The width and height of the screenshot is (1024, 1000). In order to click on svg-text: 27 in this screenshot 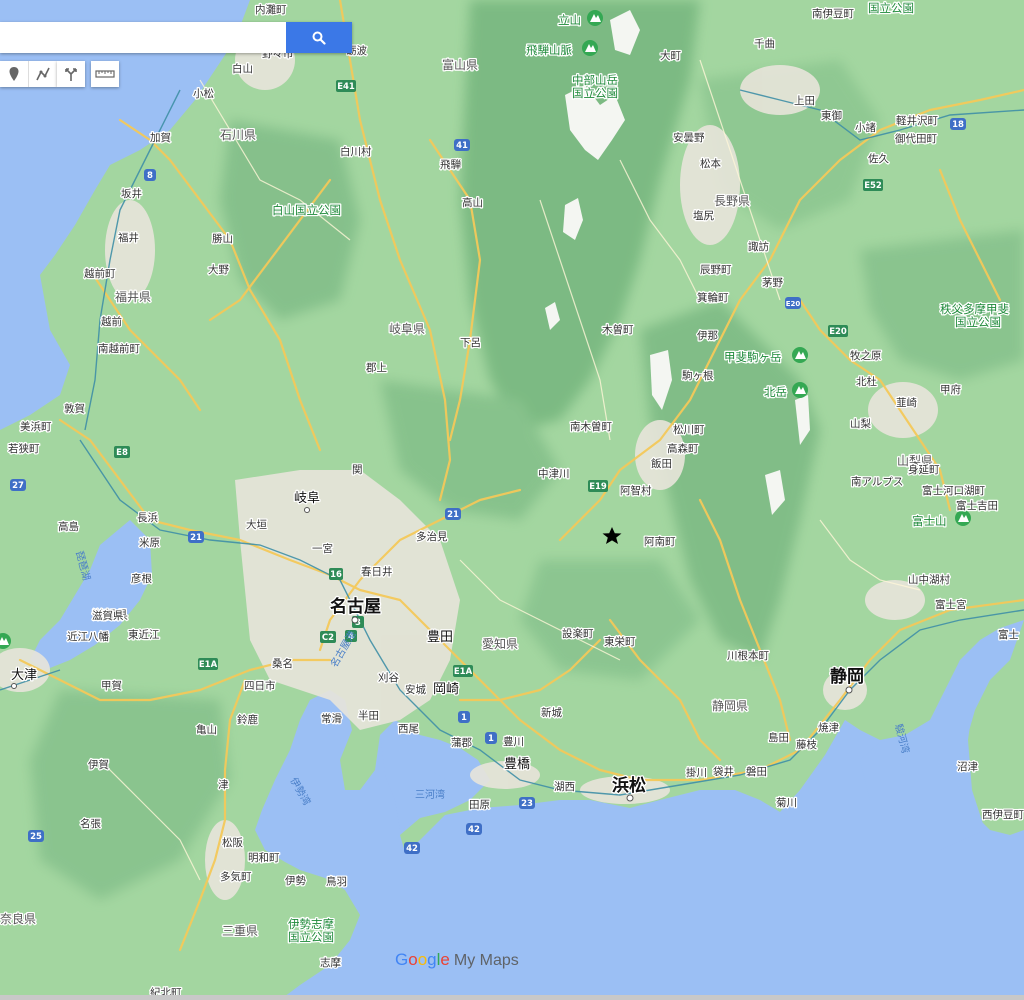, I will do `click(18, 486)`.